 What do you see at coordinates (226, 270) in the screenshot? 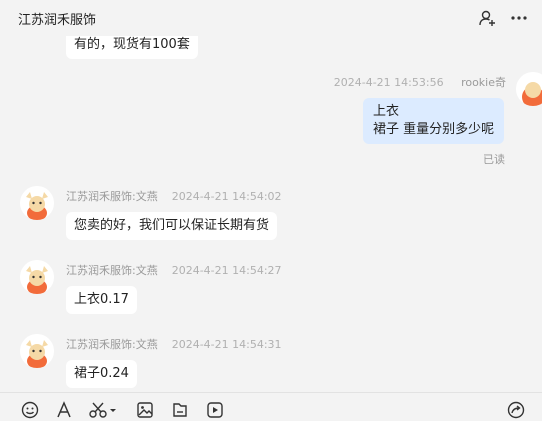
I see `message-time: 2024-4-21 14:54:27` at bounding box center [226, 270].